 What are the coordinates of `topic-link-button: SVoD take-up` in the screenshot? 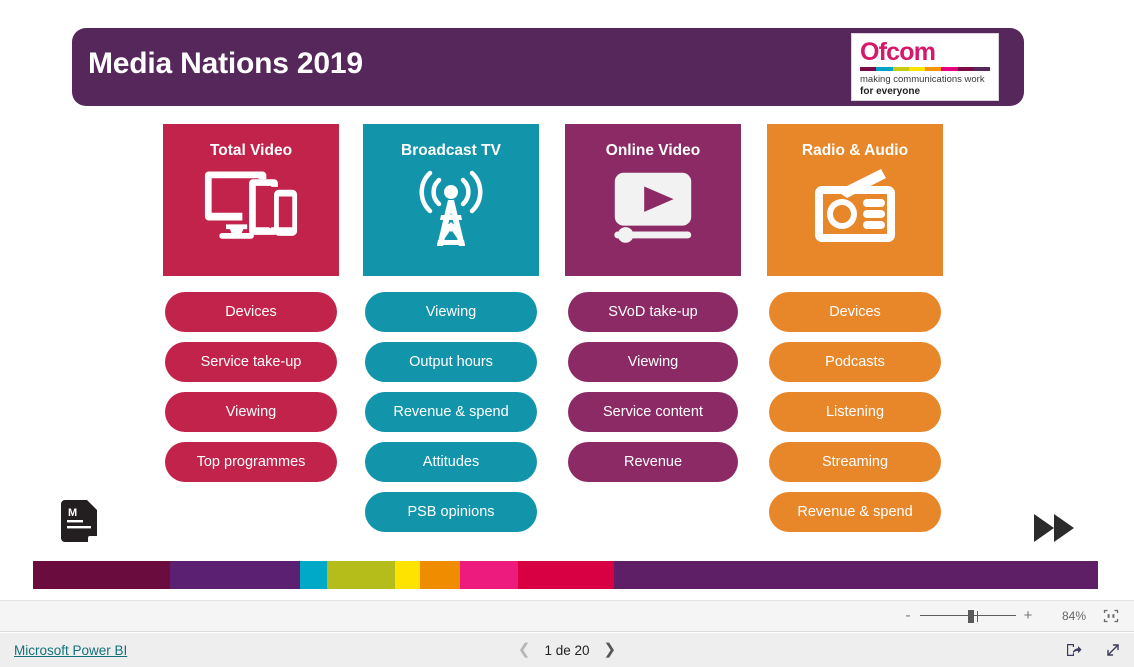 It's located at (653, 312).